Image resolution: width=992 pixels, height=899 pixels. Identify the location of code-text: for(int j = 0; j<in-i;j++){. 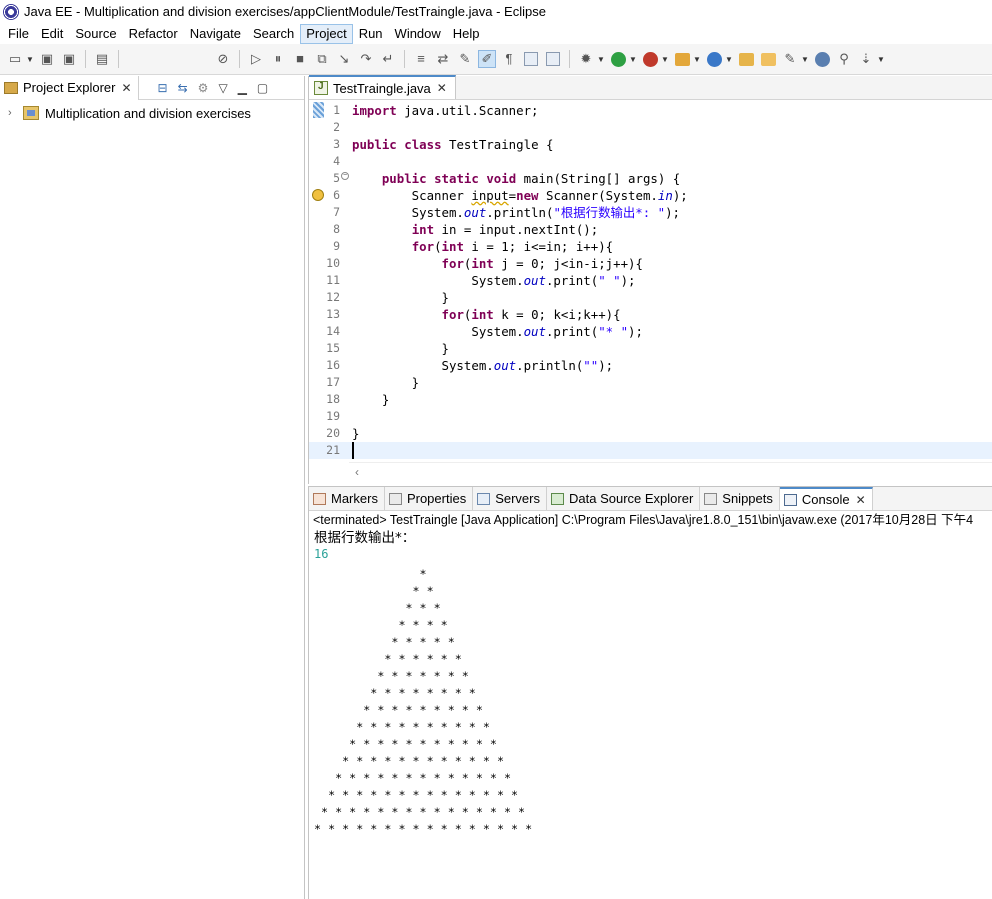
(542, 263).